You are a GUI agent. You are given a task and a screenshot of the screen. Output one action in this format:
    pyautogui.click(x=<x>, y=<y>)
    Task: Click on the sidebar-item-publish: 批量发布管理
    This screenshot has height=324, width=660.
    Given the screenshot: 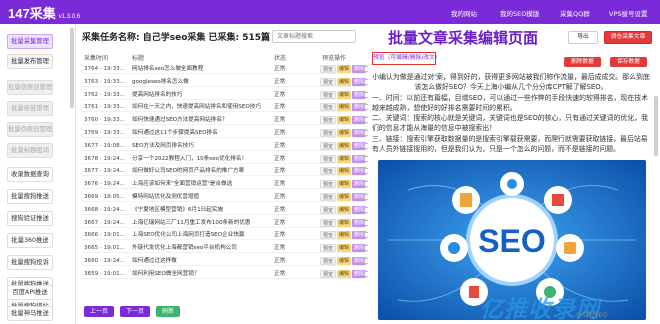 What is the action you would take?
    pyautogui.click(x=30, y=61)
    